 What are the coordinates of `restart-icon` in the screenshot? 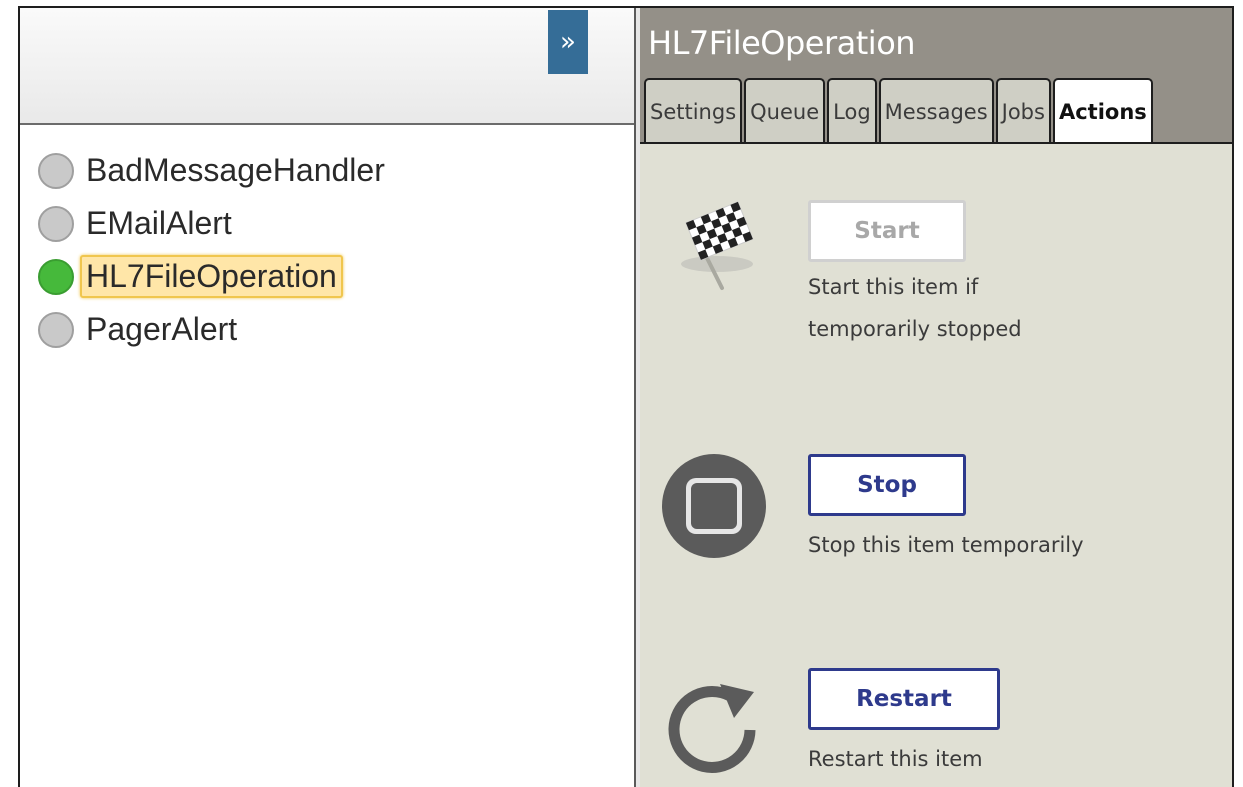 It's located at (712, 728).